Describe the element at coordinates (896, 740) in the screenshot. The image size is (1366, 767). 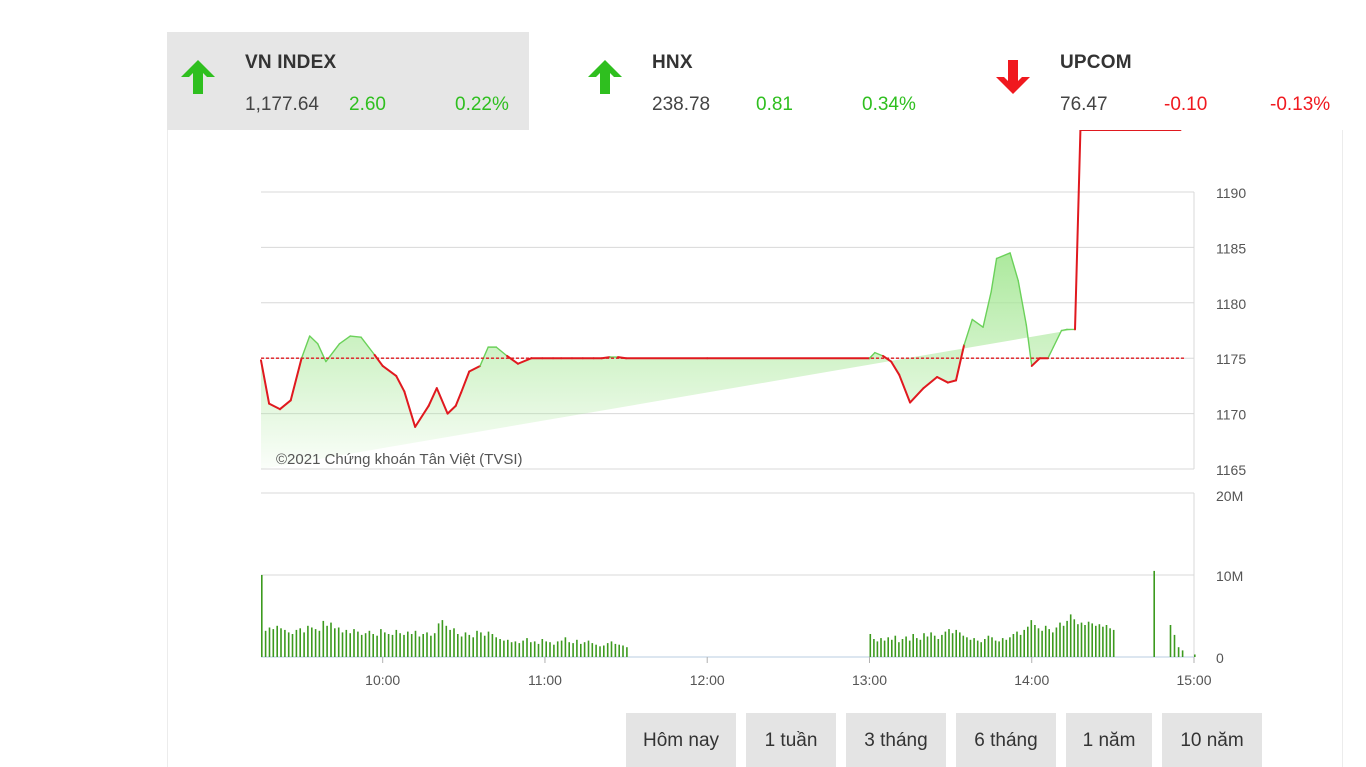
I see `period-button-3-months: 3 tháng` at that location.